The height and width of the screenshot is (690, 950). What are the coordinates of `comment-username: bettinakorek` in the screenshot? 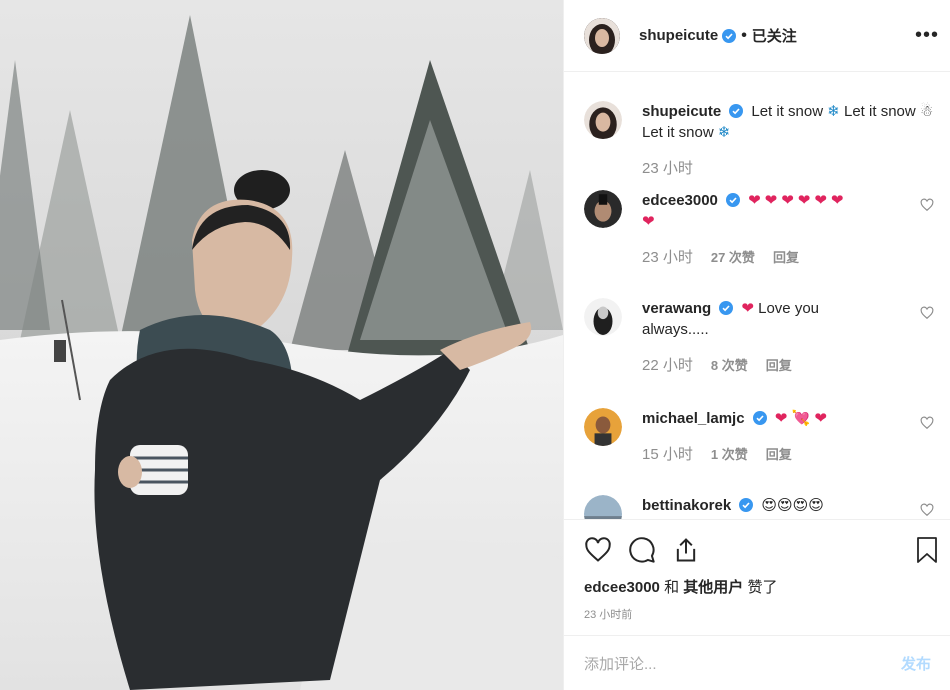 It's located at (686, 505).